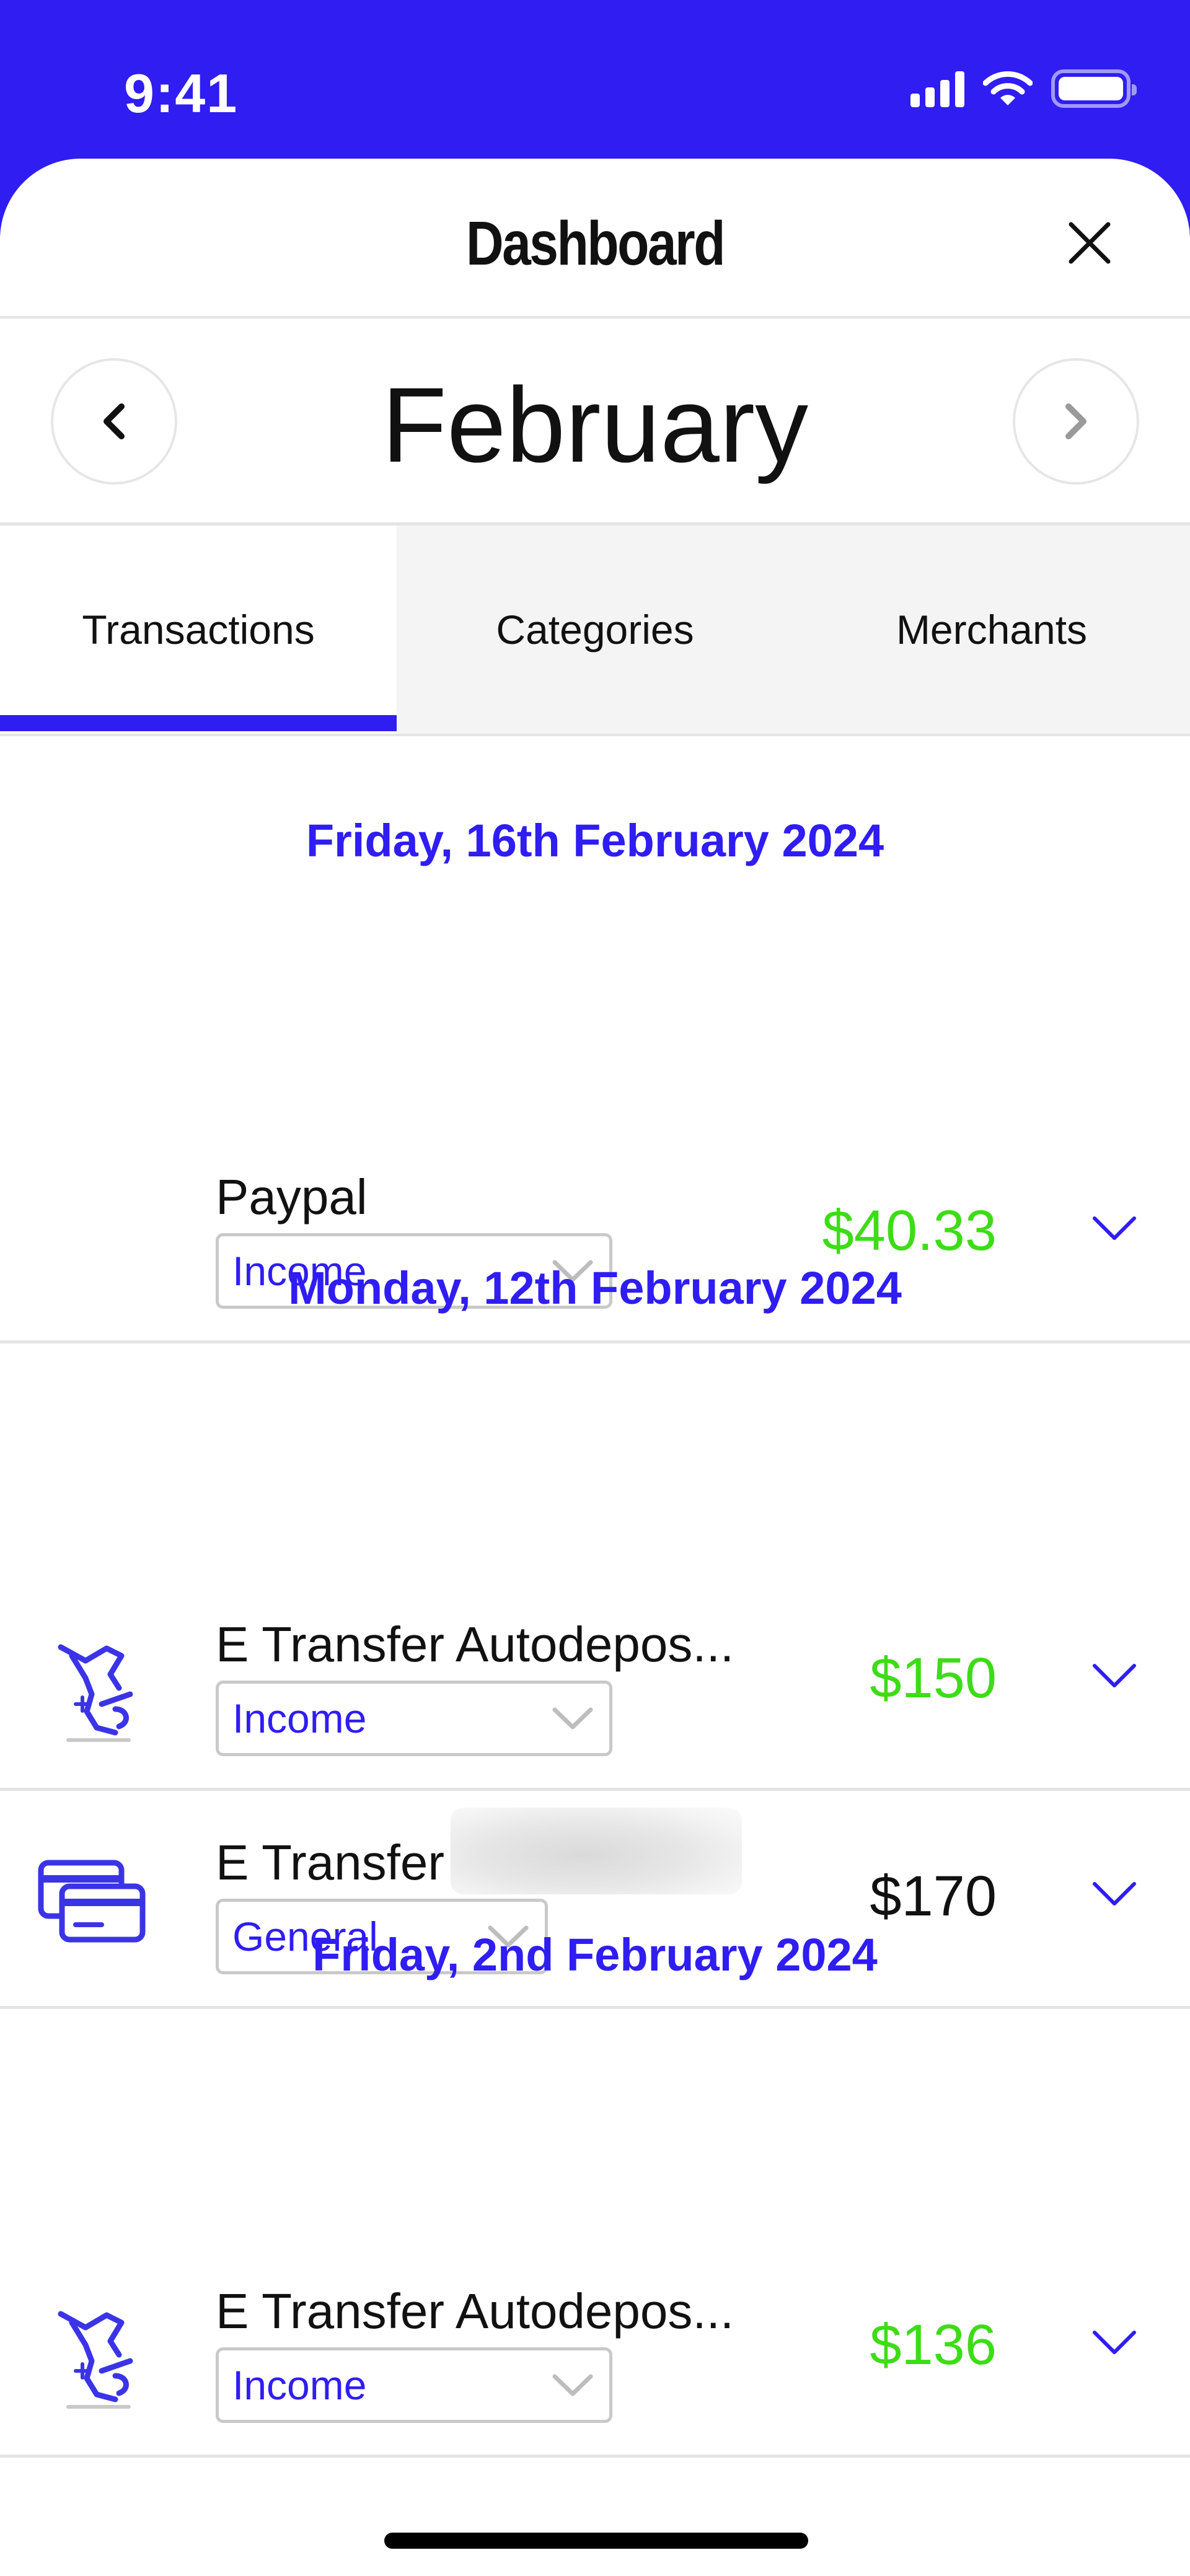 The width and height of the screenshot is (1190, 2576). I want to click on tab-bar: Transactions Categories Merchants, so click(595, 630).